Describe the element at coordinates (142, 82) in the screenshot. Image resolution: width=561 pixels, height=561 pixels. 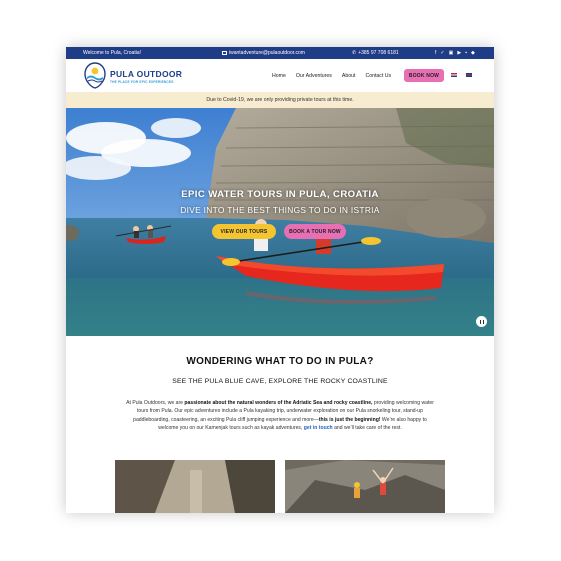
I see `brand-tagline: THE PLACE FOR EPIC EXPERIENCES` at that location.